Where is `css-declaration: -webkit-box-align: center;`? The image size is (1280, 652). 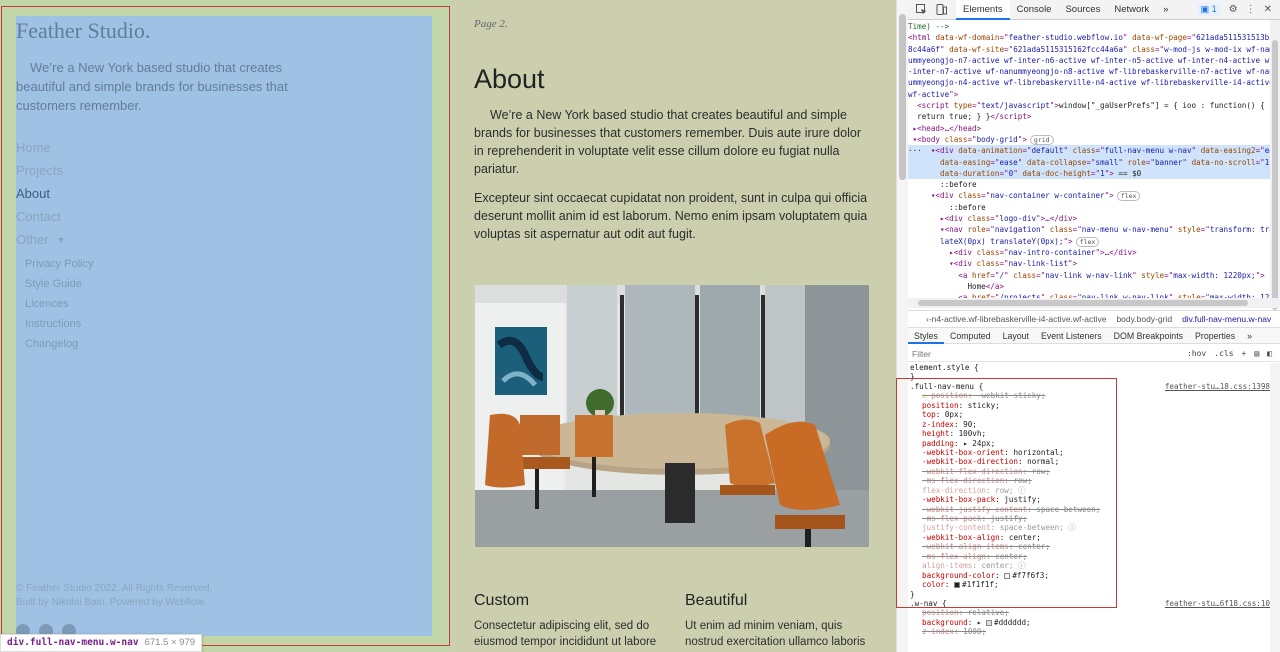
css-declaration: -webkit-box-align: center; is located at coordinates (1090, 537).